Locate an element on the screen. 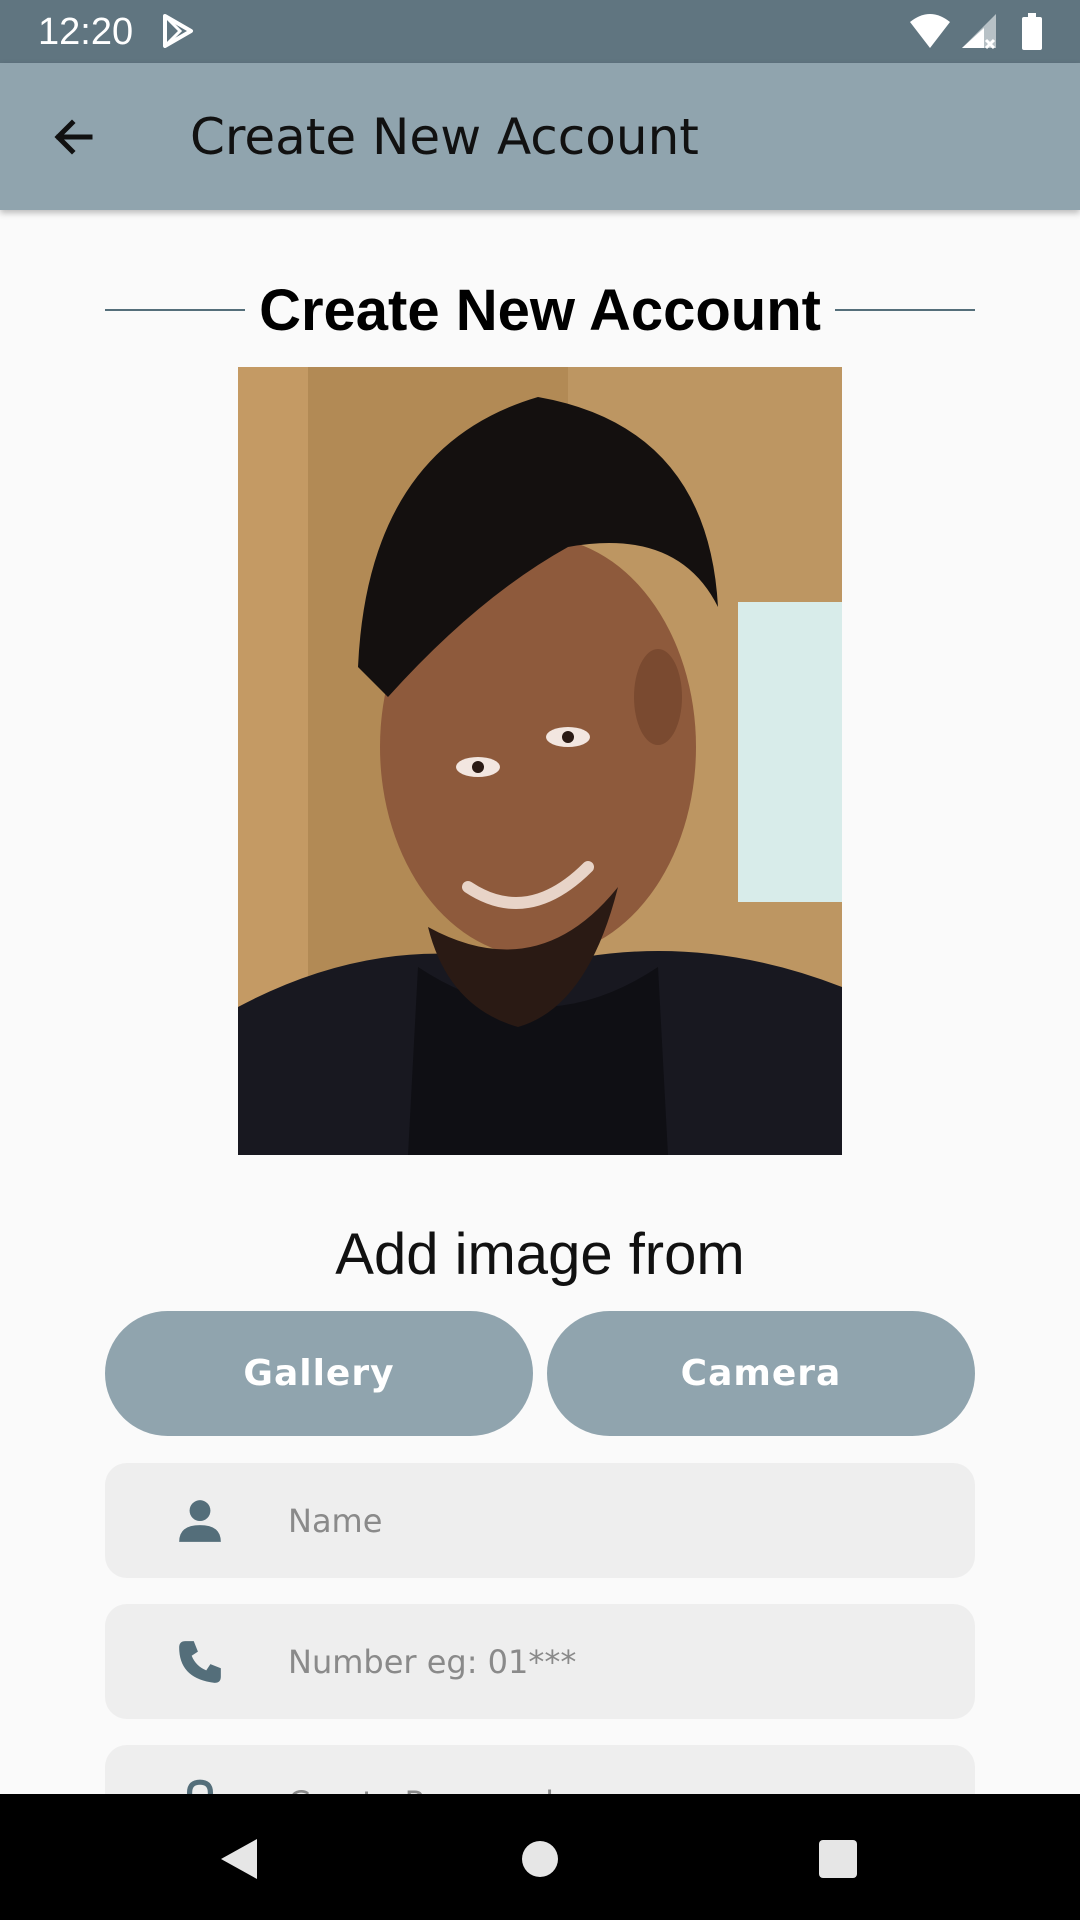  person-icon is located at coordinates (200, 1521).